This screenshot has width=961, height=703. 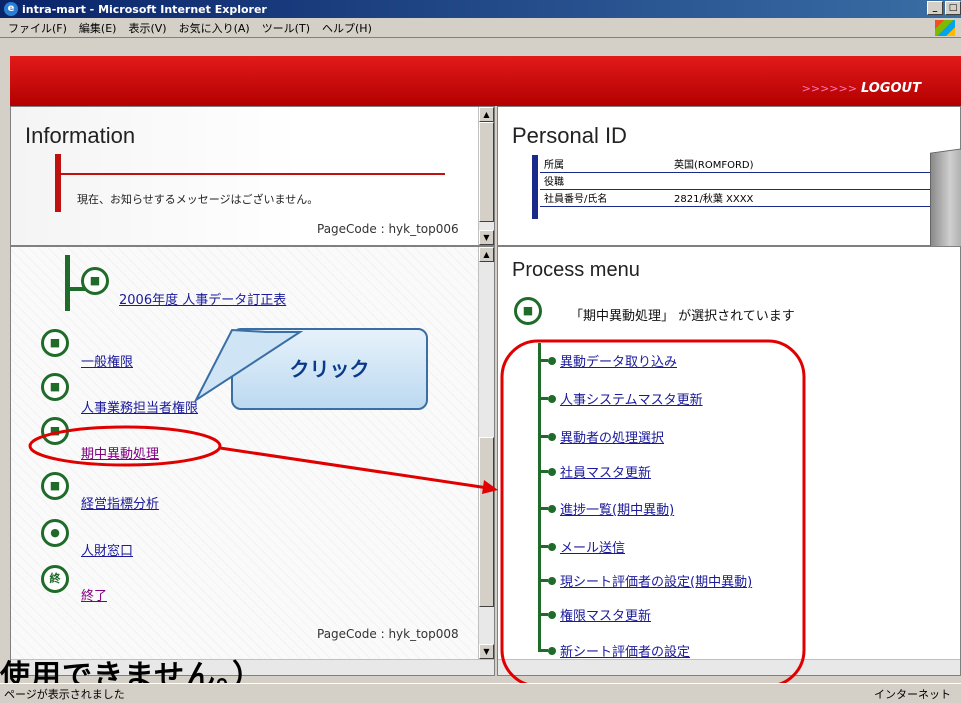 What do you see at coordinates (605, 471) in the screenshot?
I see `process-item-label: 社員マスタ更新` at bounding box center [605, 471].